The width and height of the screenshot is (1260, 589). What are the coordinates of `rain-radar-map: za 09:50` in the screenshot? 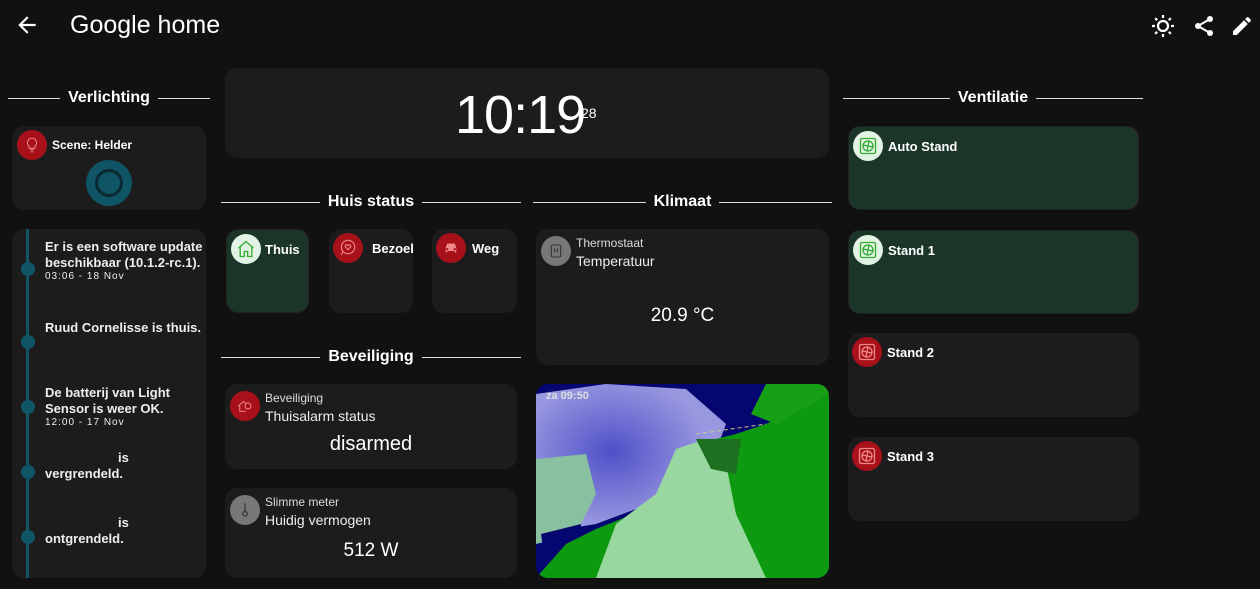 It's located at (682, 481).